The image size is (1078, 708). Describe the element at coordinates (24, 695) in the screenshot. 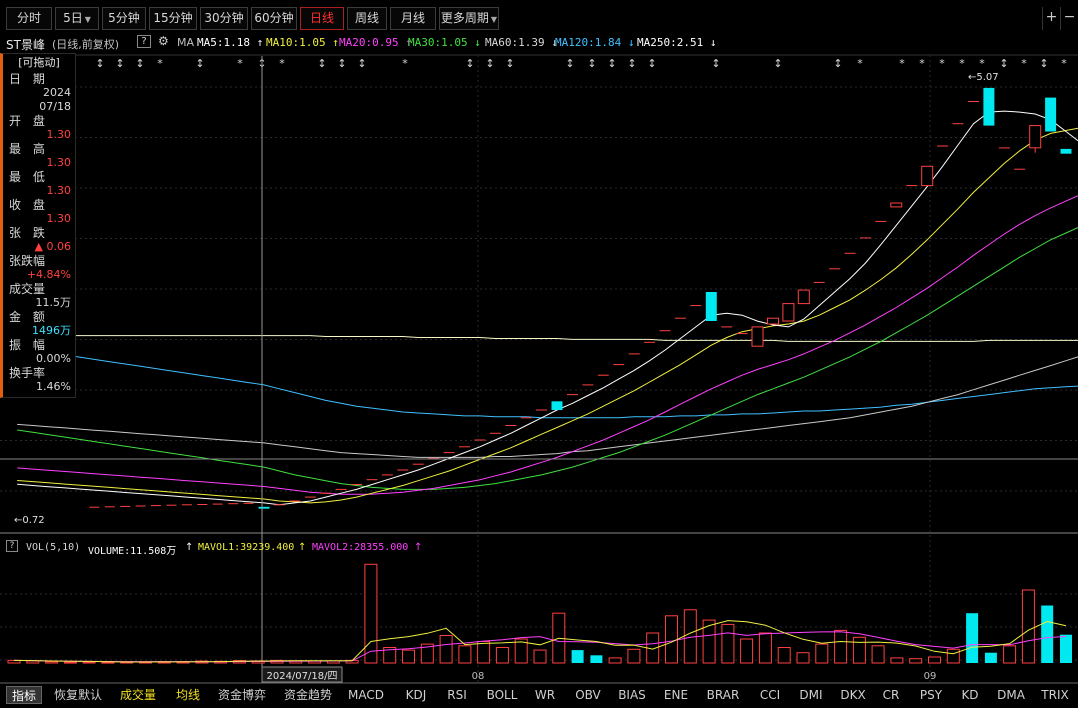

I see `indicator-tab-1: 指标` at that location.